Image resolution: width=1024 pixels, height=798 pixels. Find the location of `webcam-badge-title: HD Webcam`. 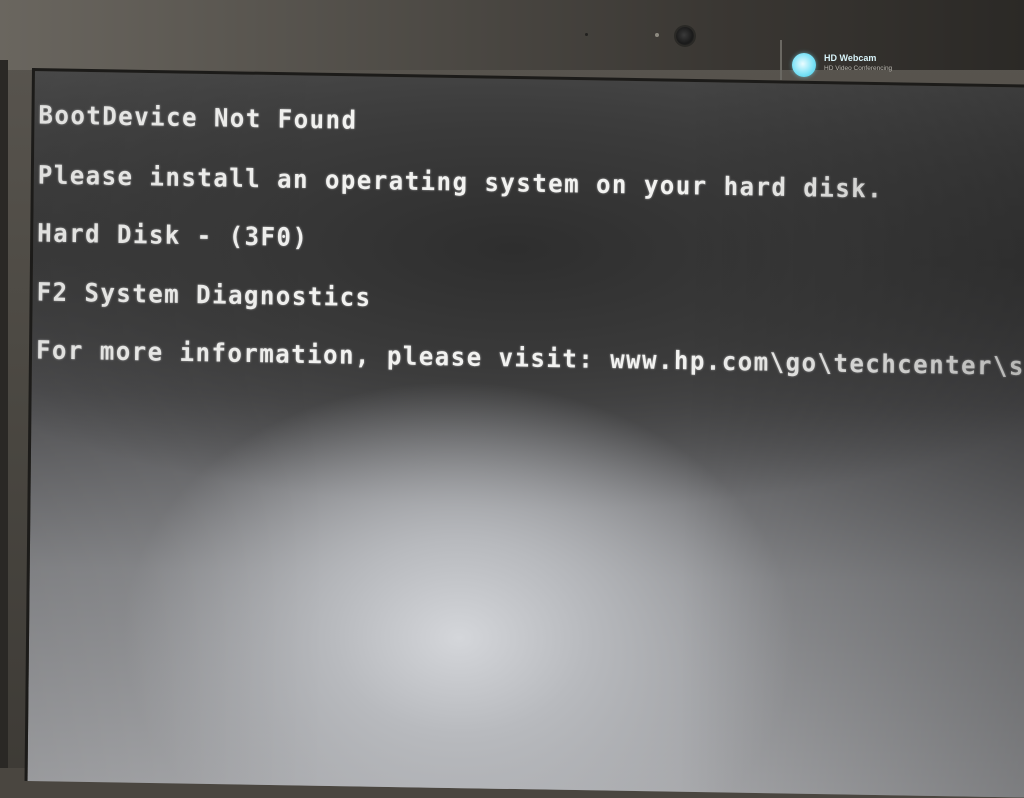

webcam-badge-title: HD Webcam is located at coordinates (850, 58).